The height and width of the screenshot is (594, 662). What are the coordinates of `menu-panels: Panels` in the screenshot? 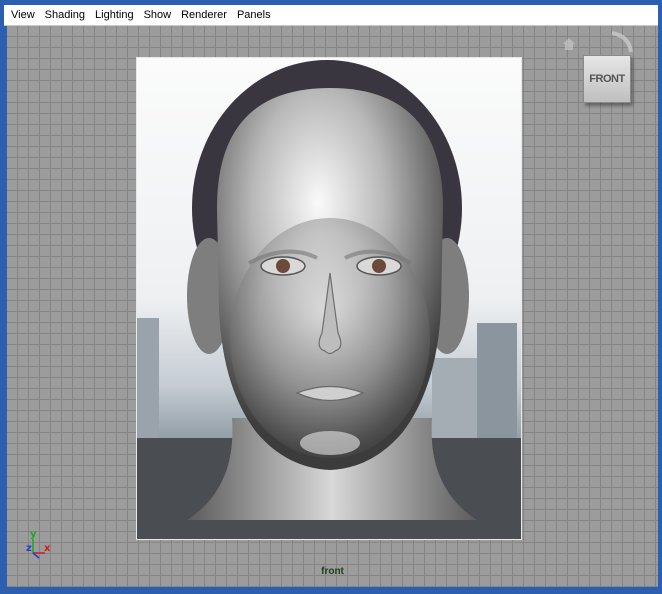 It's located at (254, 15).